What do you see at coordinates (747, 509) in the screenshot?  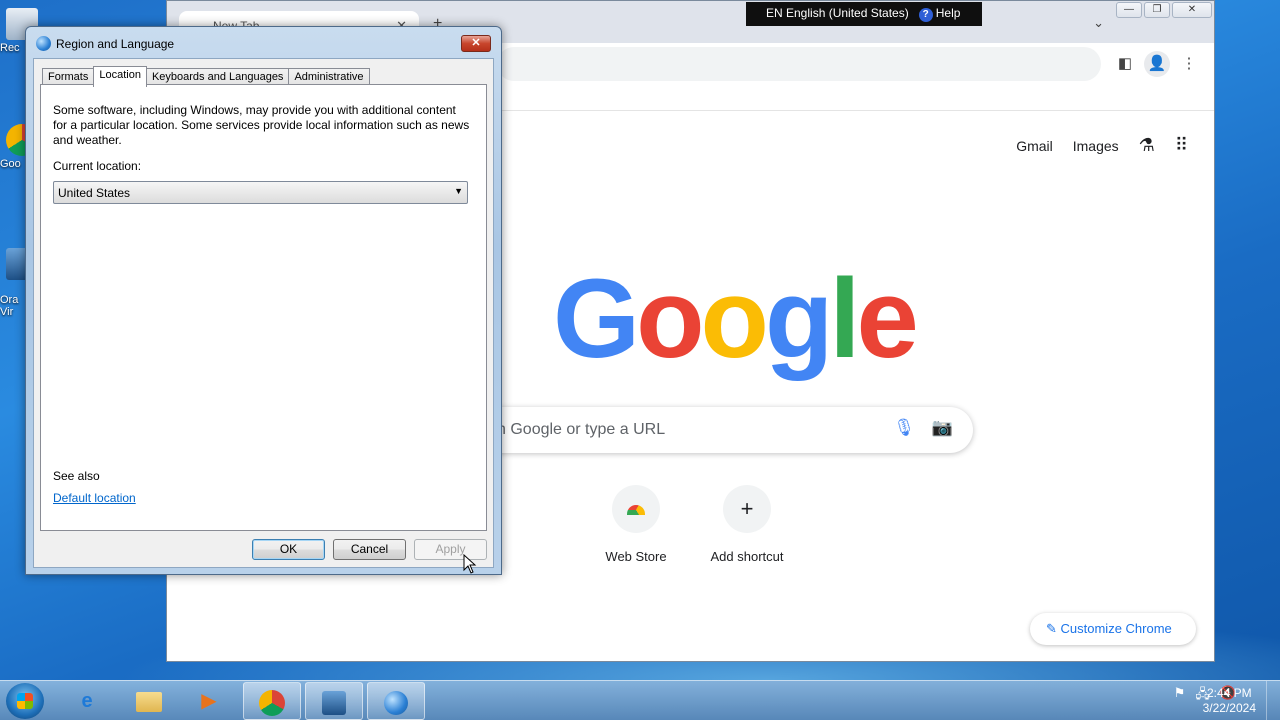 I see `plus-icon: +` at bounding box center [747, 509].